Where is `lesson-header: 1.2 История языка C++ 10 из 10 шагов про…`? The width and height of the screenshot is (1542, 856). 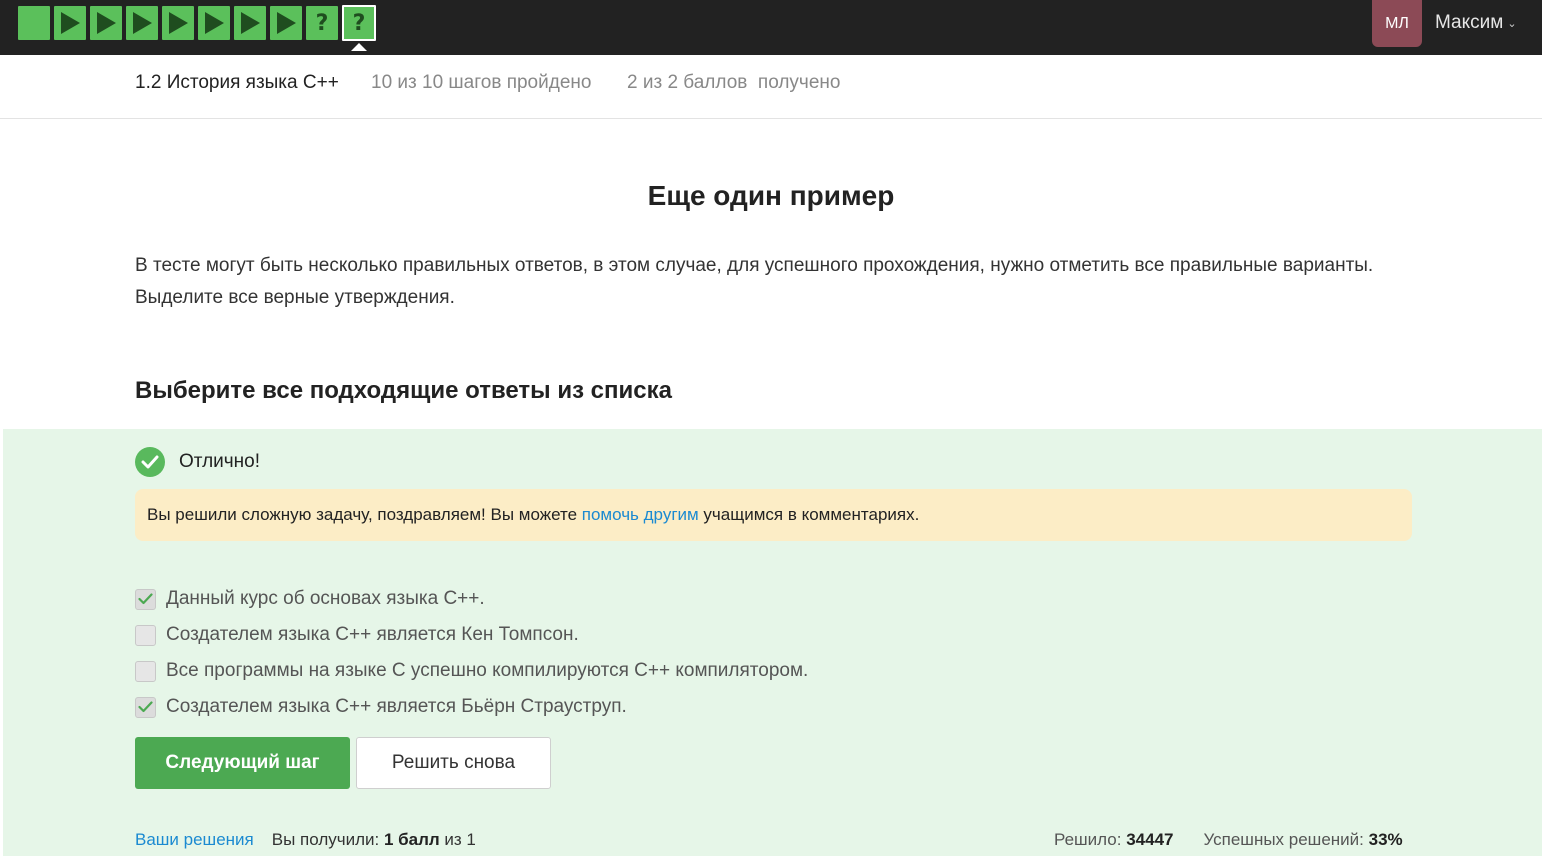
lesson-header: 1.2 История языка C++ 10 из 10 шагов про… is located at coordinates (771, 87).